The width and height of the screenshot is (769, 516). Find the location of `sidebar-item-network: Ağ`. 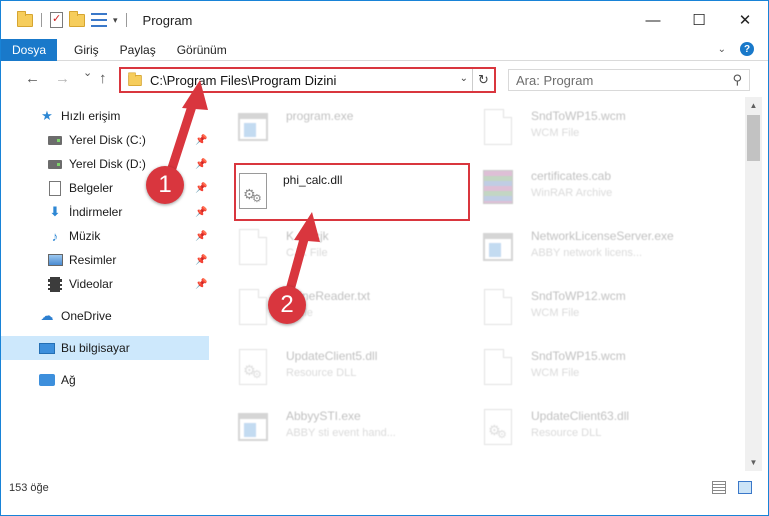

sidebar-item-network: Ağ is located at coordinates (105, 380).